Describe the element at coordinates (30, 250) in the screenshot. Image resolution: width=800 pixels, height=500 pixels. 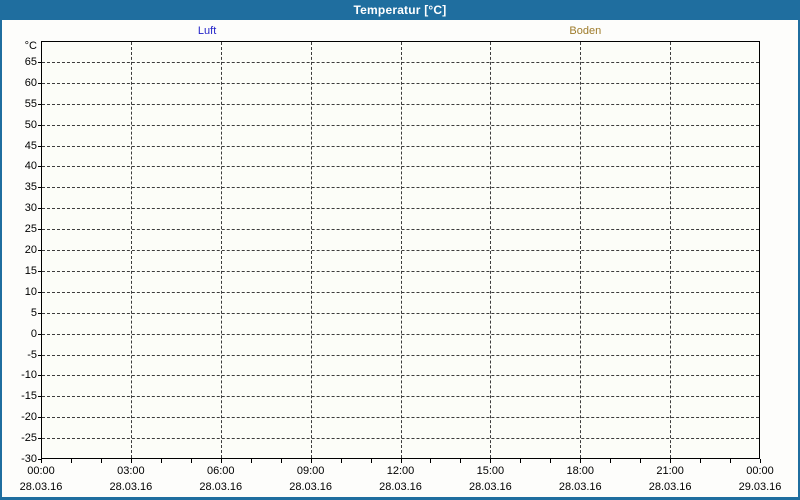
I see `y-tick-label: 20` at that location.